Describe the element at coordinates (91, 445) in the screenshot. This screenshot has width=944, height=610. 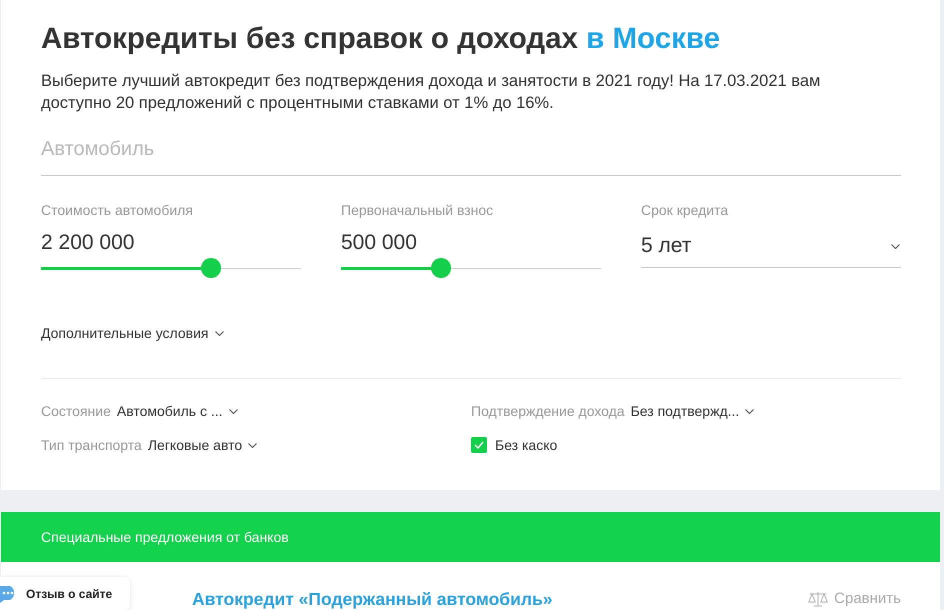
I see `filter-label: Тип транспорта` at that location.